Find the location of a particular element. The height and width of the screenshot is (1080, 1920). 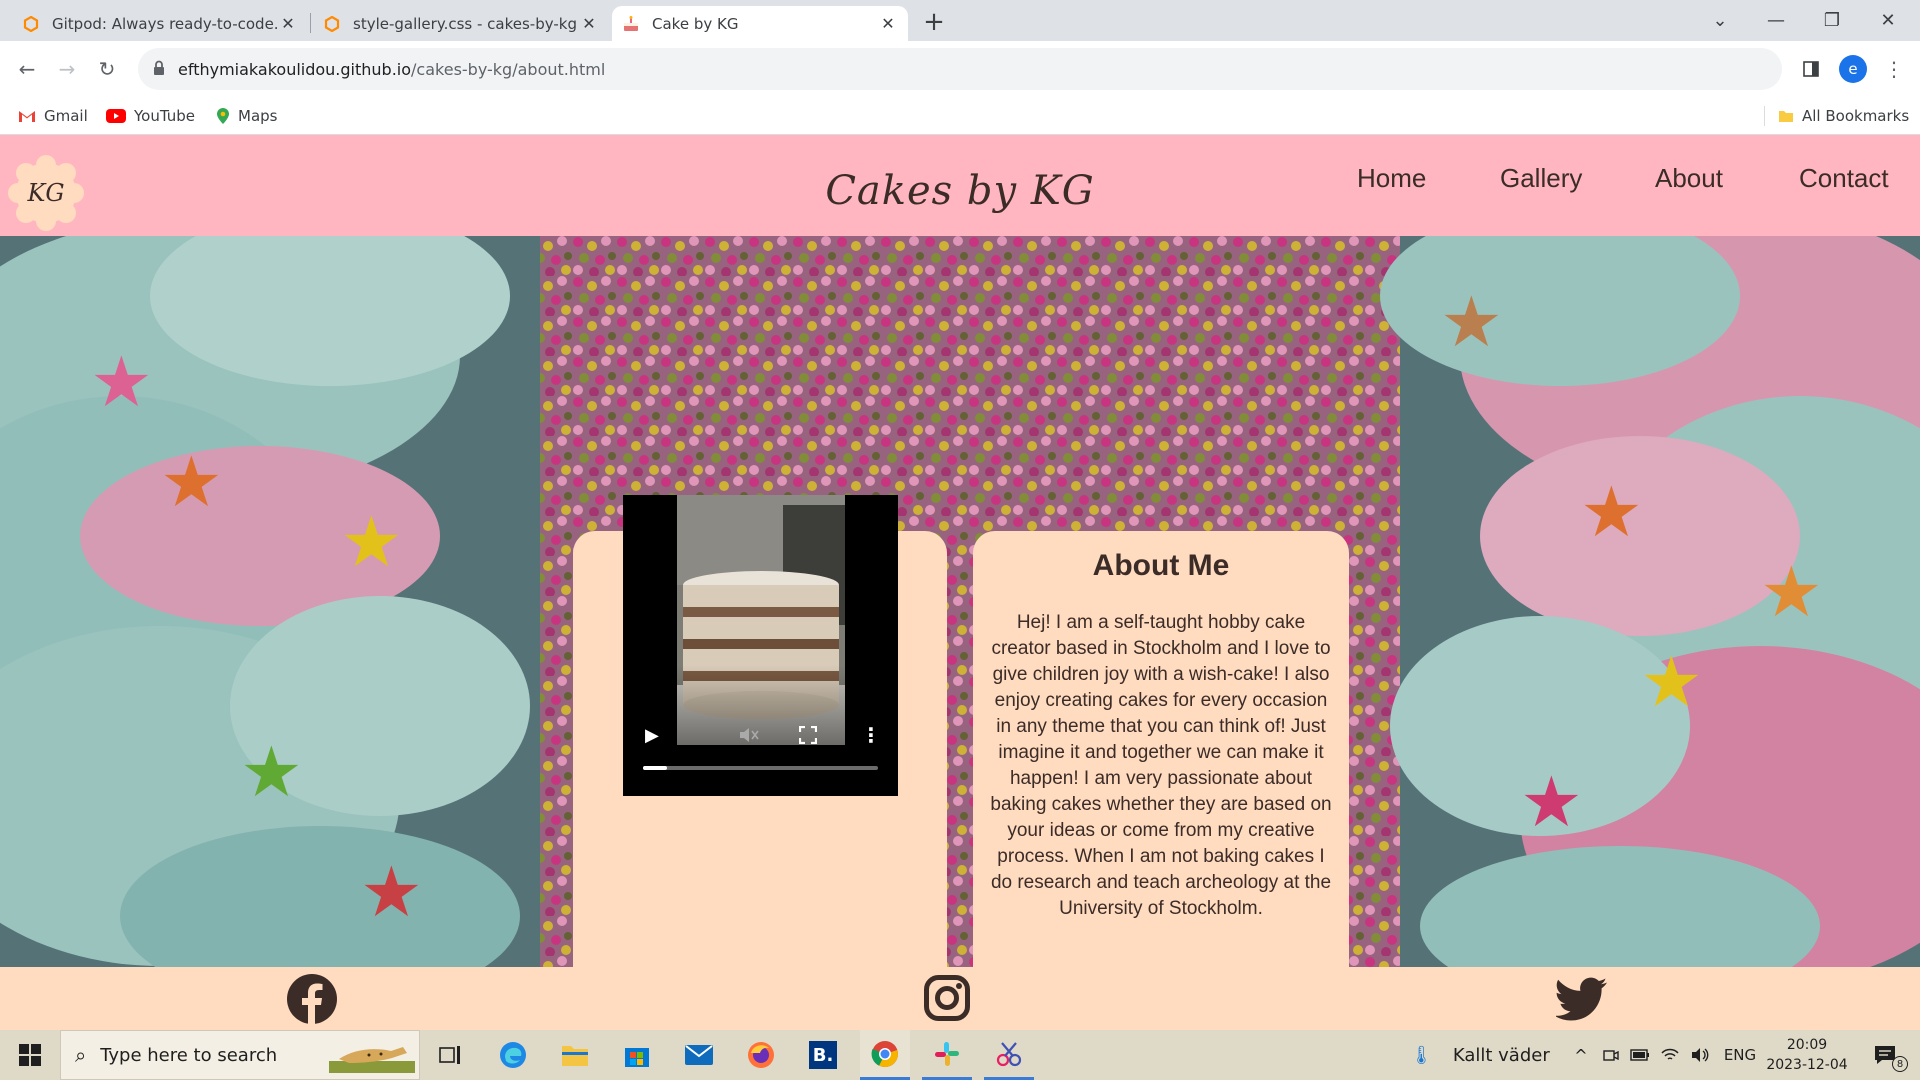

firefox-icon is located at coordinates (761, 1055).